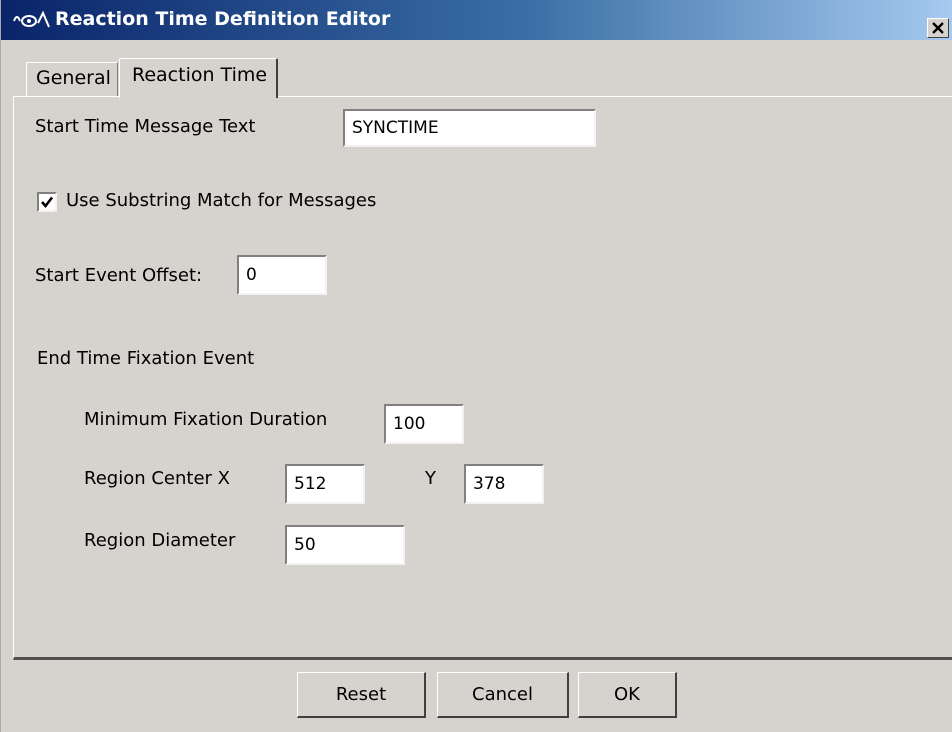  What do you see at coordinates (627, 695) in the screenshot?
I see `ok-button: OK` at bounding box center [627, 695].